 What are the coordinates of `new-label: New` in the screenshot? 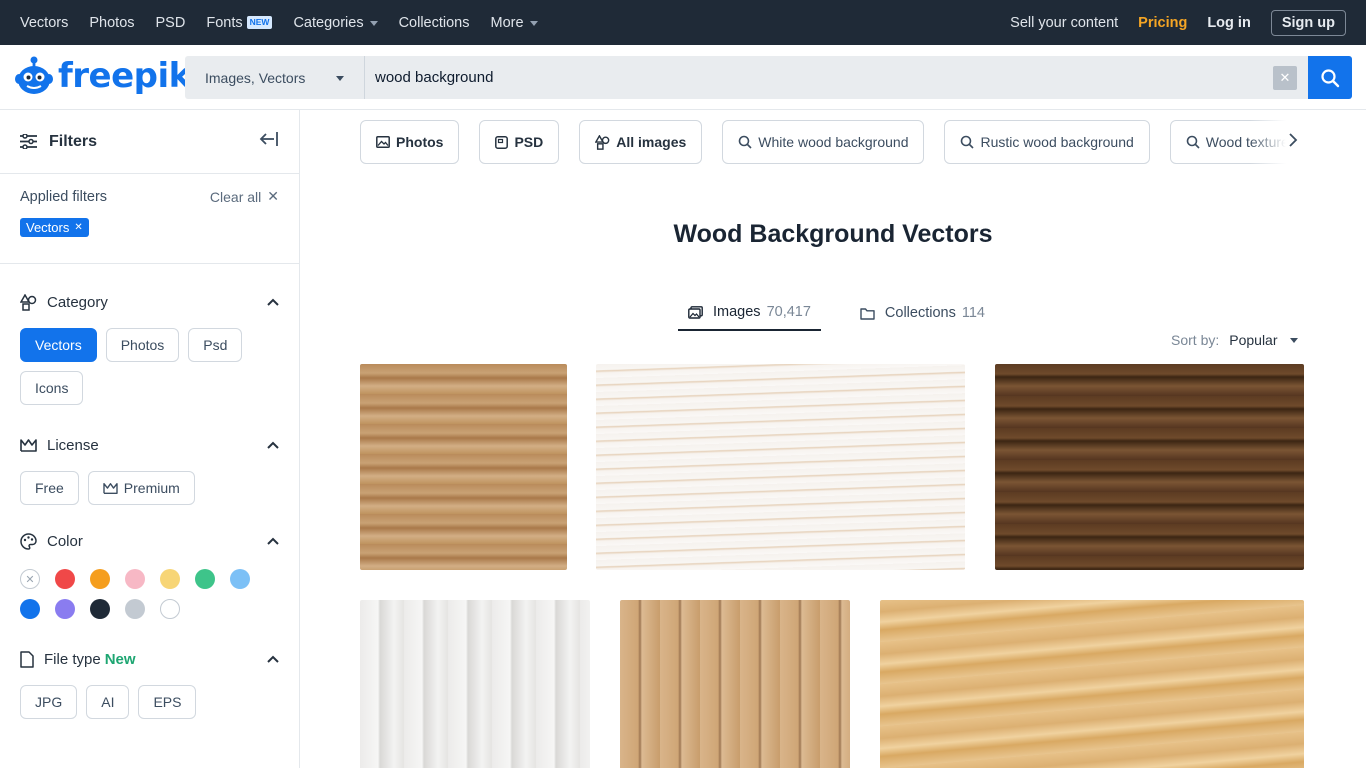 It's located at (120, 659).